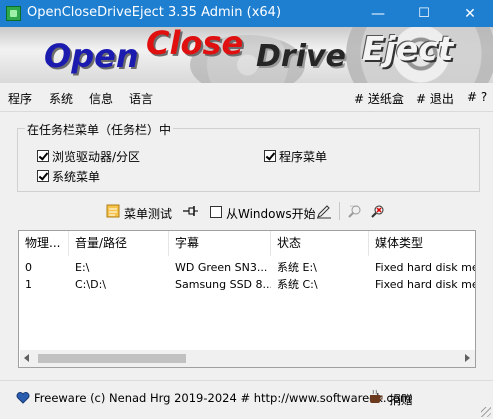 This screenshot has width=493, height=419. Describe the element at coordinates (378, 211) in the screenshot. I see `eject-icon` at that location.